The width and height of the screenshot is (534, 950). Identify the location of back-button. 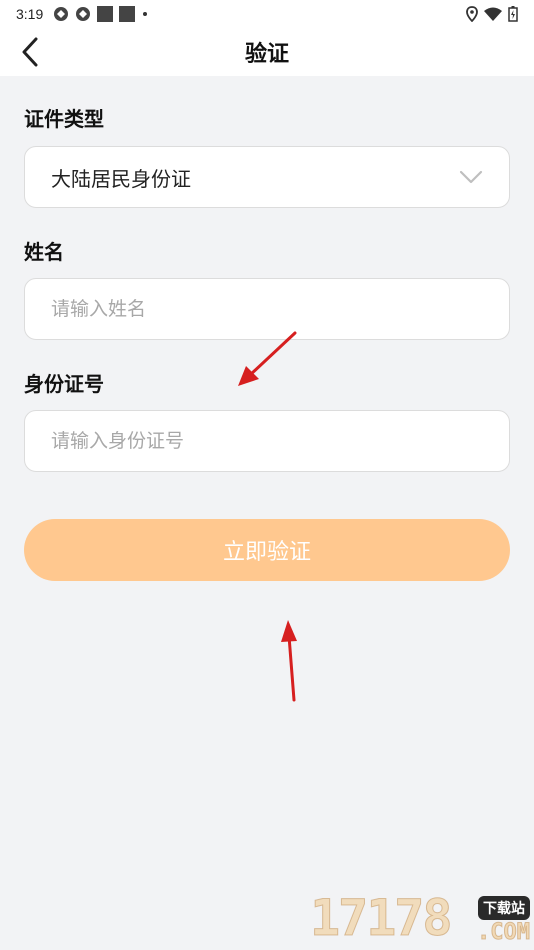
(30, 52).